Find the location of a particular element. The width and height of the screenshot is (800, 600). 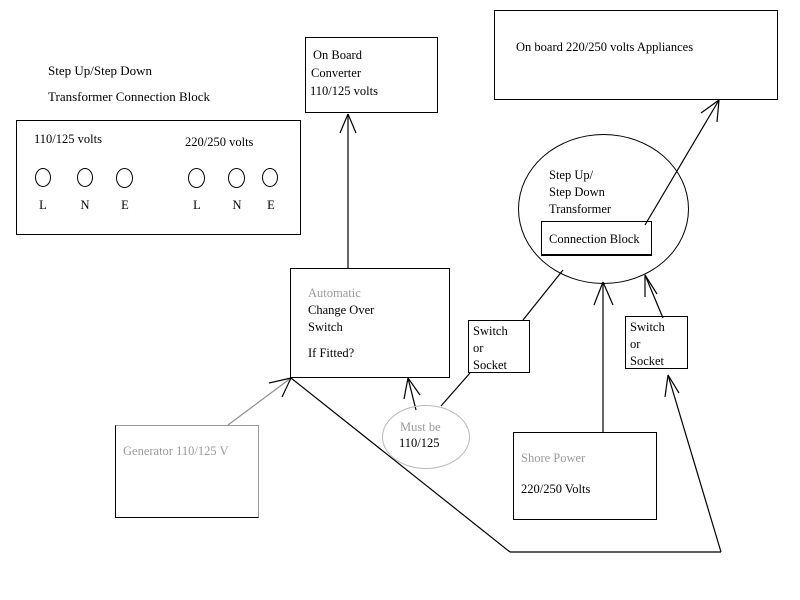

changeover-line-3: Switch is located at coordinates (325, 327).